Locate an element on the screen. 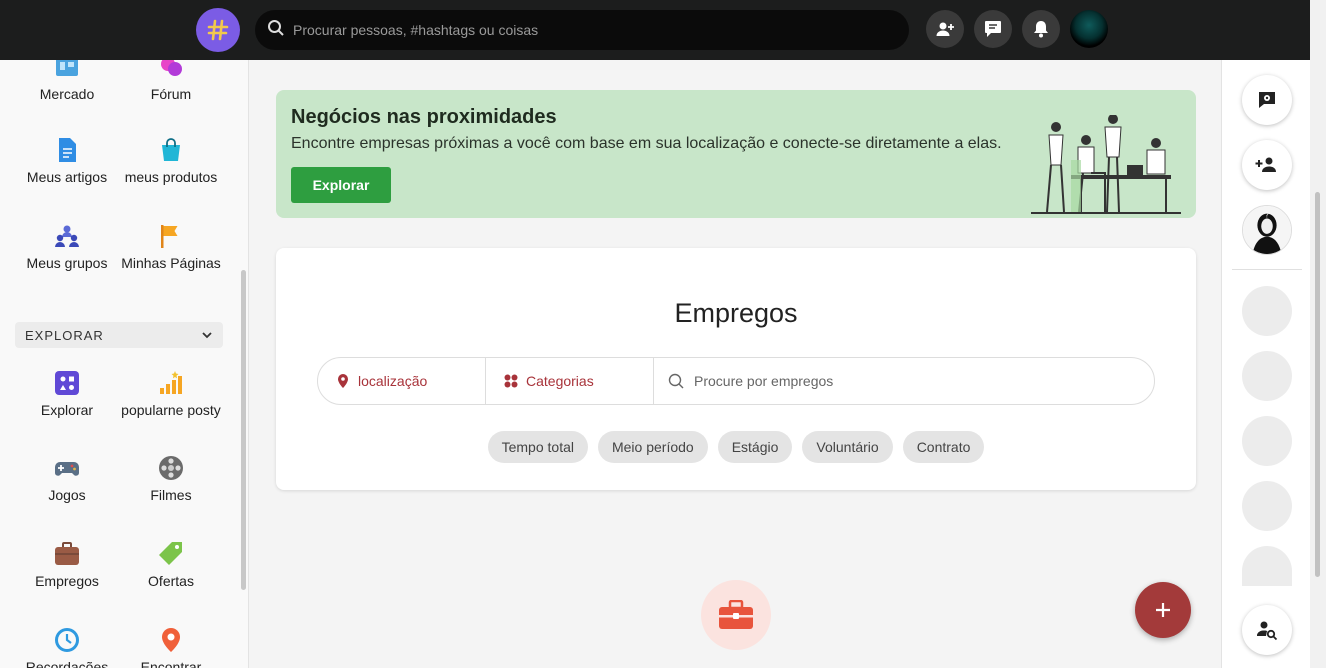  forum-icon is located at coordinates (171, 68).